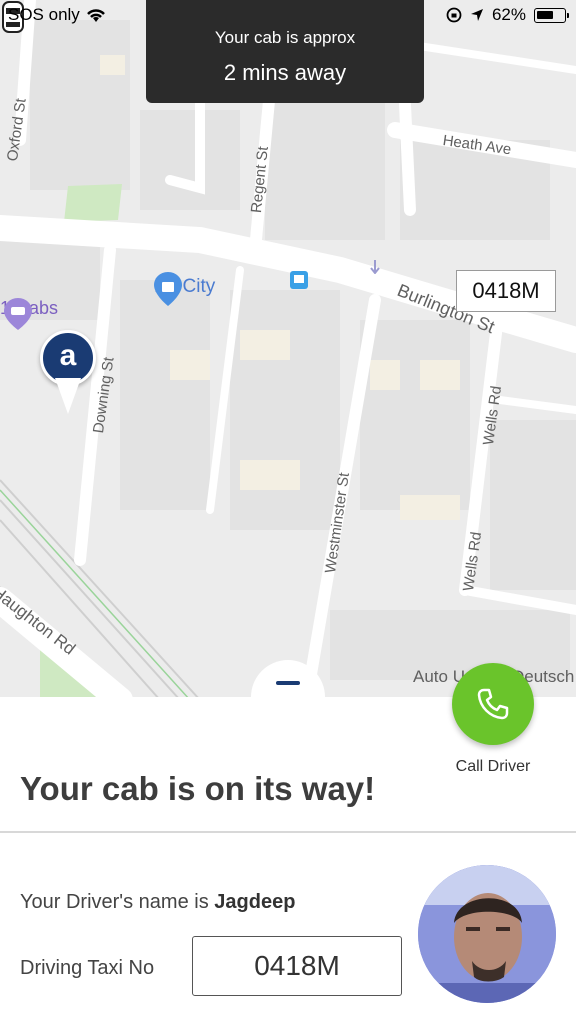 The image size is (576, 1024). I want to click on poi-13cabs: 13cabs, so click(29, 314).